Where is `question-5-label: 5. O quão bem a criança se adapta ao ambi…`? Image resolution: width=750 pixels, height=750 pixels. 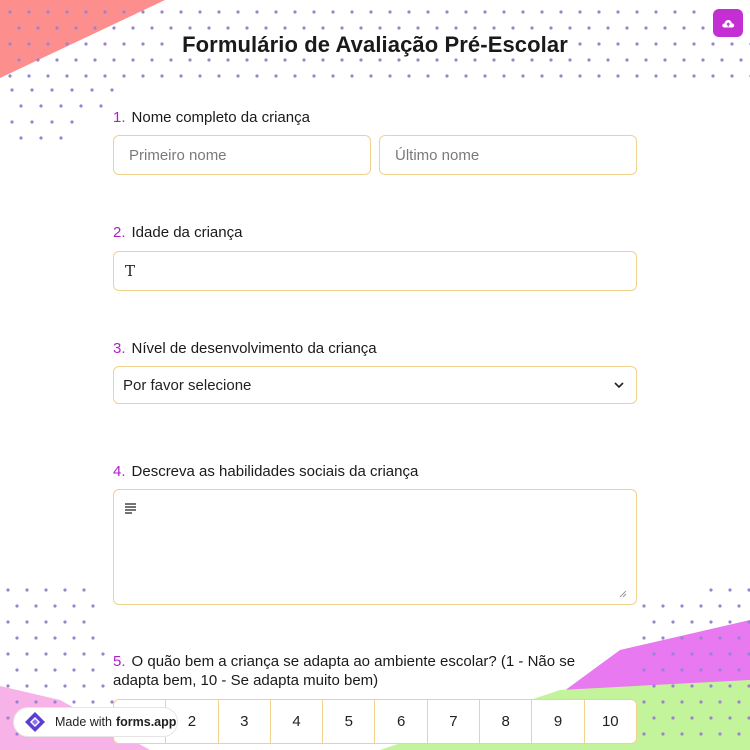 question-5-label: 5. O quão bem a criança se adapta ao ambi… is located at coordinates (344, 671).